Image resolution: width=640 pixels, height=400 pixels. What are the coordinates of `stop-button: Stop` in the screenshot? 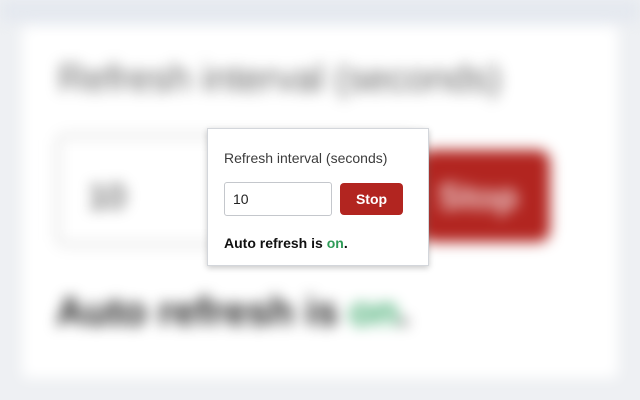 It's located at (371, 199).